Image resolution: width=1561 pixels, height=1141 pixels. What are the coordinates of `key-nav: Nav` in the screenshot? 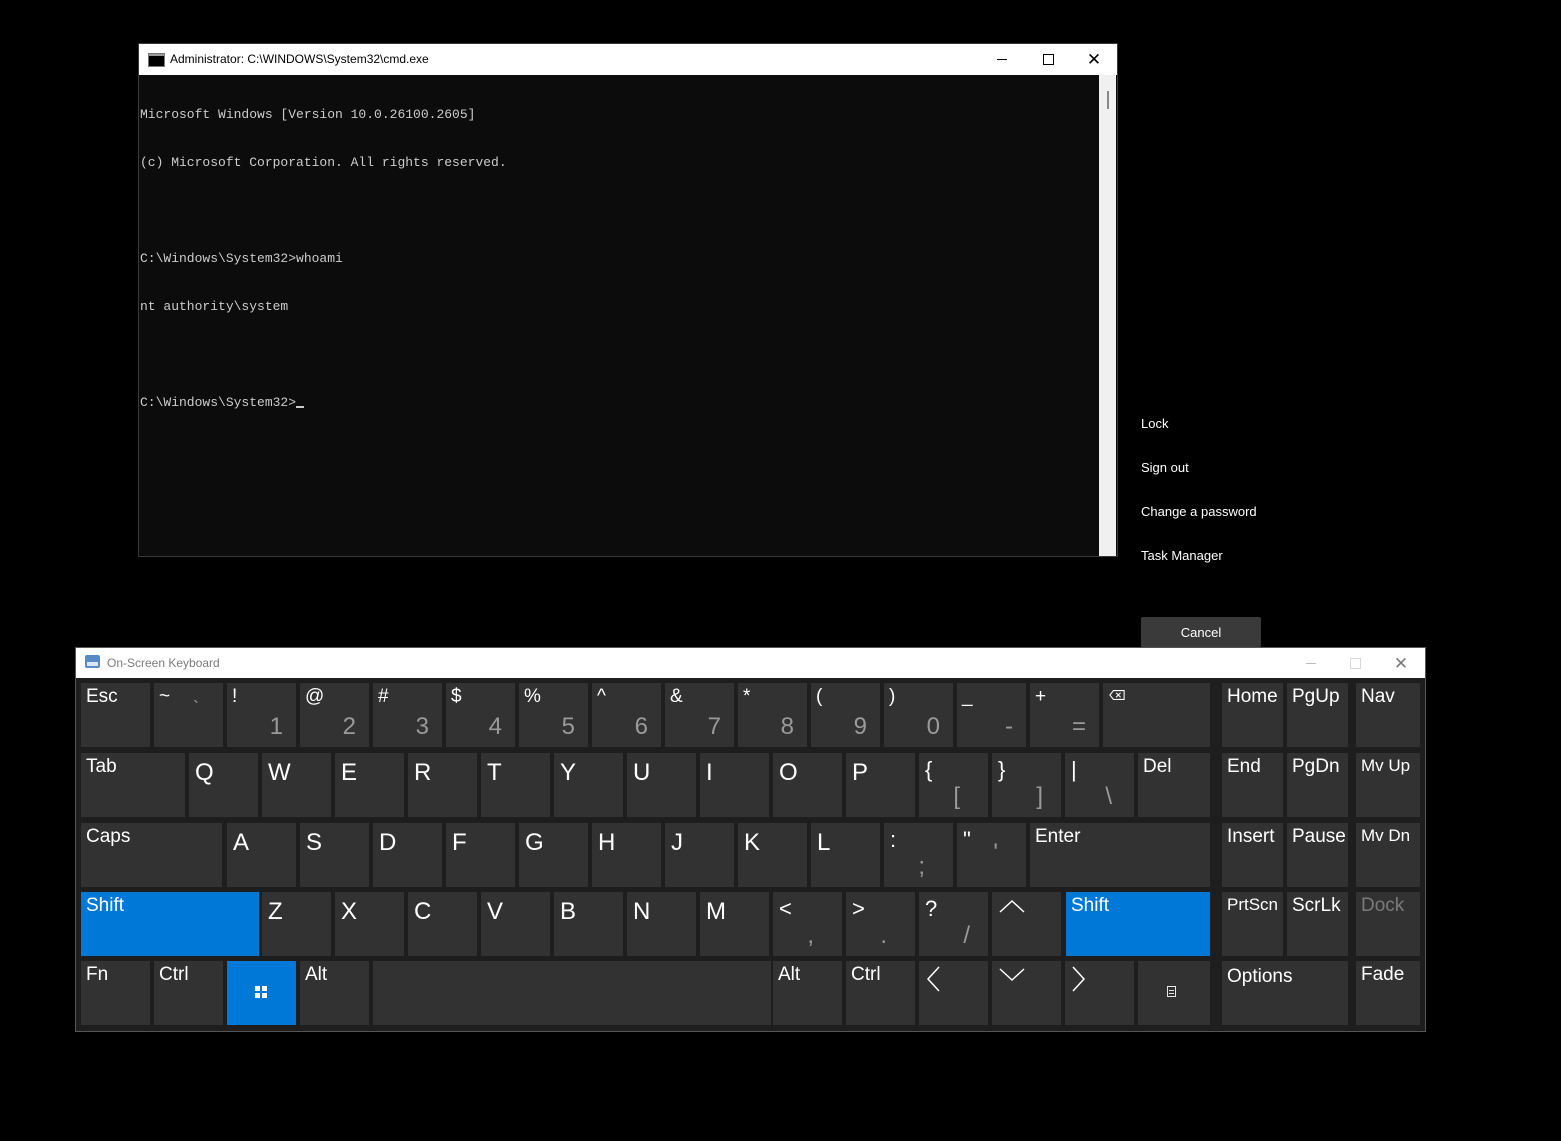 It's located at (1388, 715).